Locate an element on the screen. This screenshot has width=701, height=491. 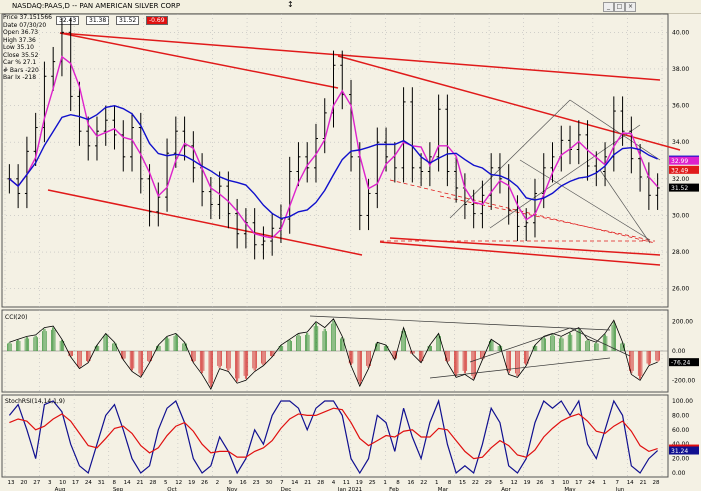
price-tick-label: 34.00 is located at coordinates (680, 142).